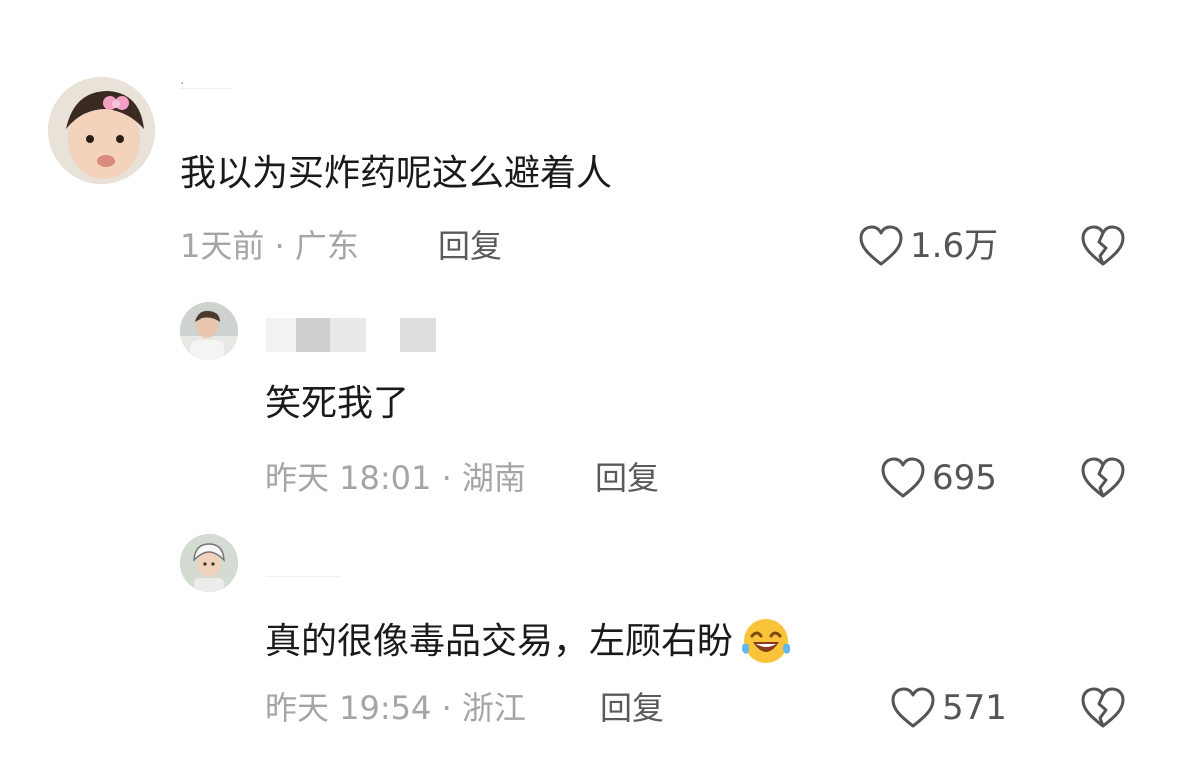  I want to click on comment-text: 笑死我了, so click(337, 403).